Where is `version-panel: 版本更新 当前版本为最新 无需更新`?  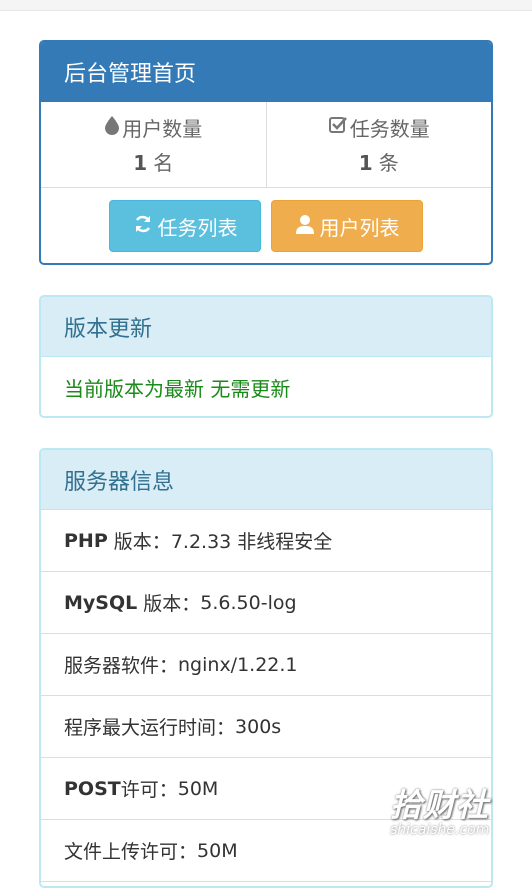 version-panel: 版本更新 当前版本为最新 无需更新 is located at coordinates (266, 356).